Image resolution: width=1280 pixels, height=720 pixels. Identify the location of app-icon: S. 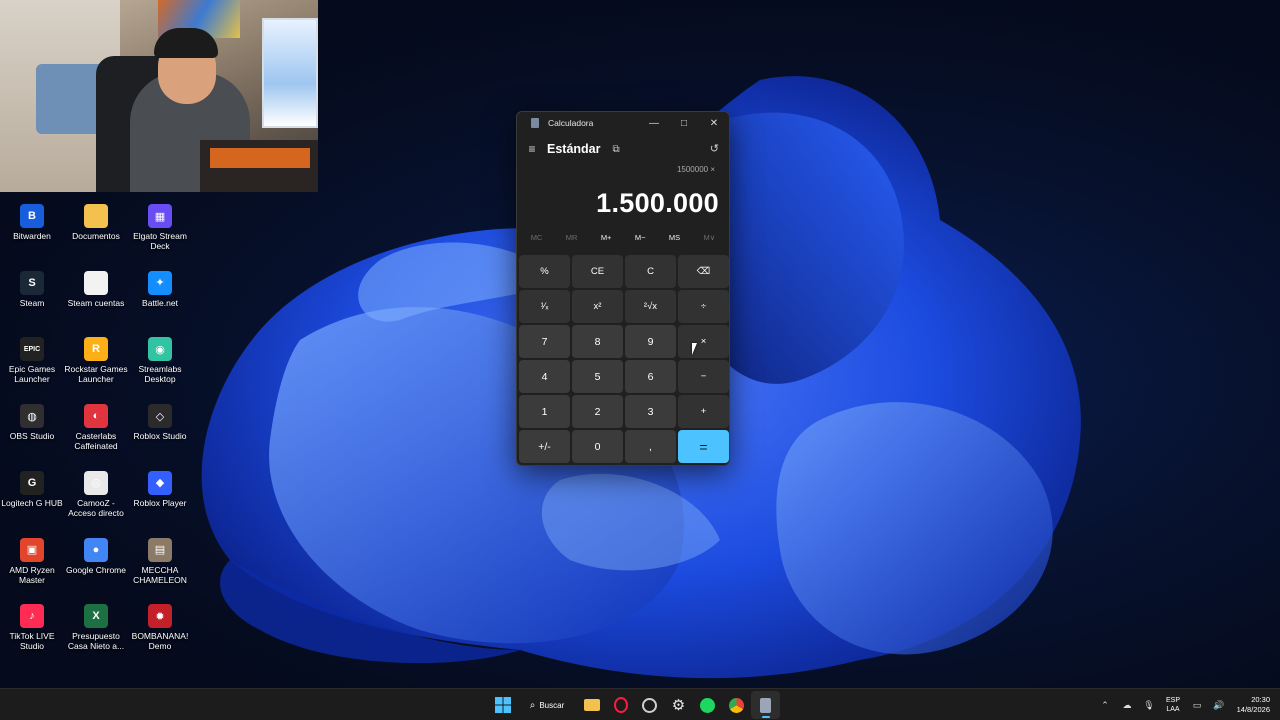
(32, 282).